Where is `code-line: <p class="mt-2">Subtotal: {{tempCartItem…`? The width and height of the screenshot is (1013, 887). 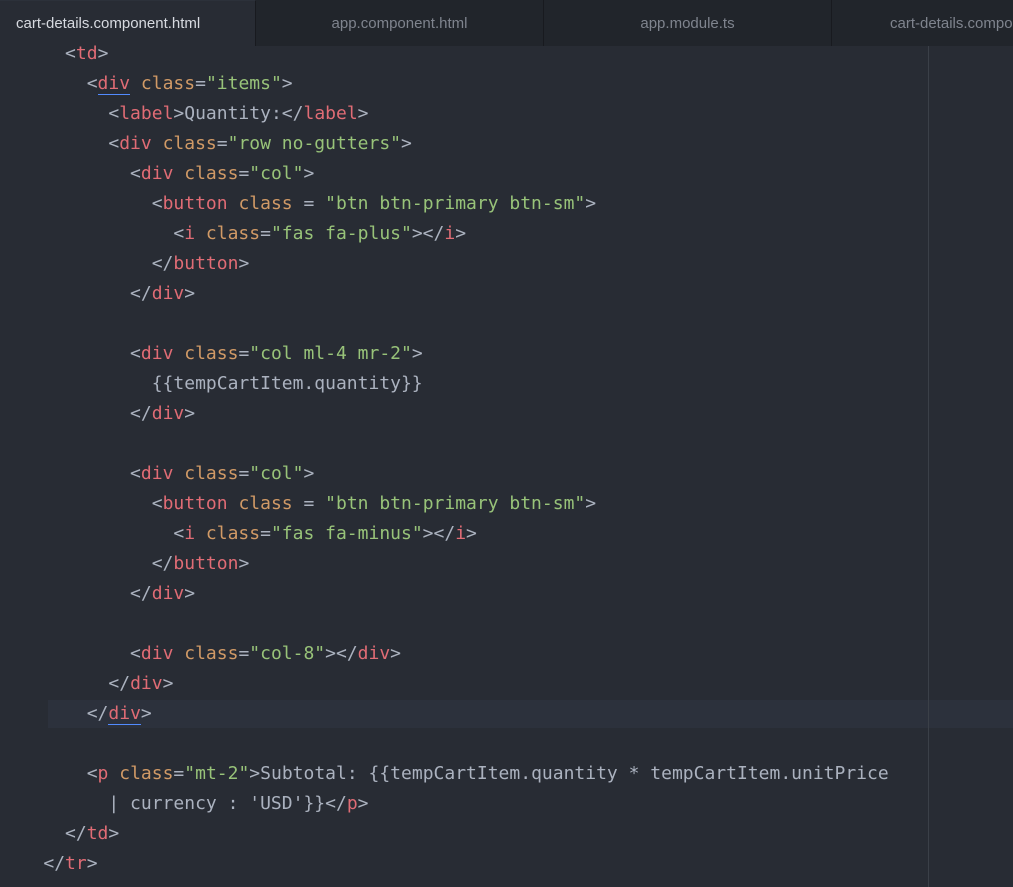
code-line: <p class="mt-2">Subtotal: {{tempCartItem… is located at coordinates (506, 774).